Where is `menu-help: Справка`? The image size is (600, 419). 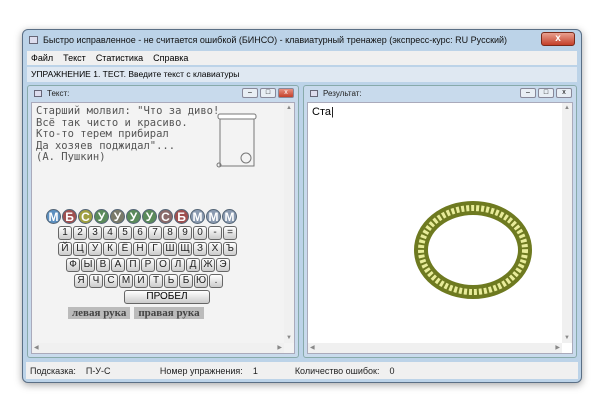
menu-help: Справка is located at coordinates (170, 58).